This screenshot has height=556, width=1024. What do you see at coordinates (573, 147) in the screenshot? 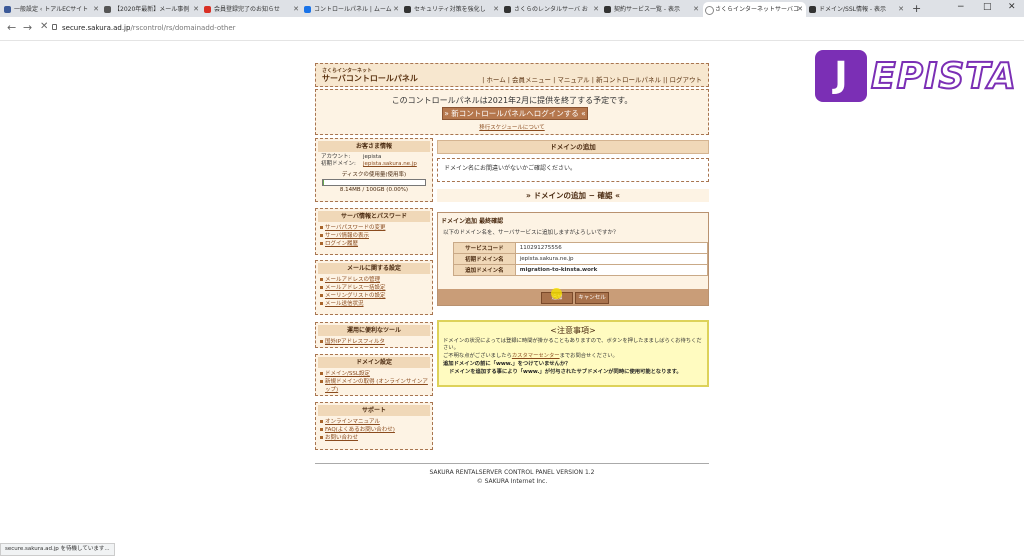
I see `page-title: ドメインの追加` at bounding box center [573, 147].